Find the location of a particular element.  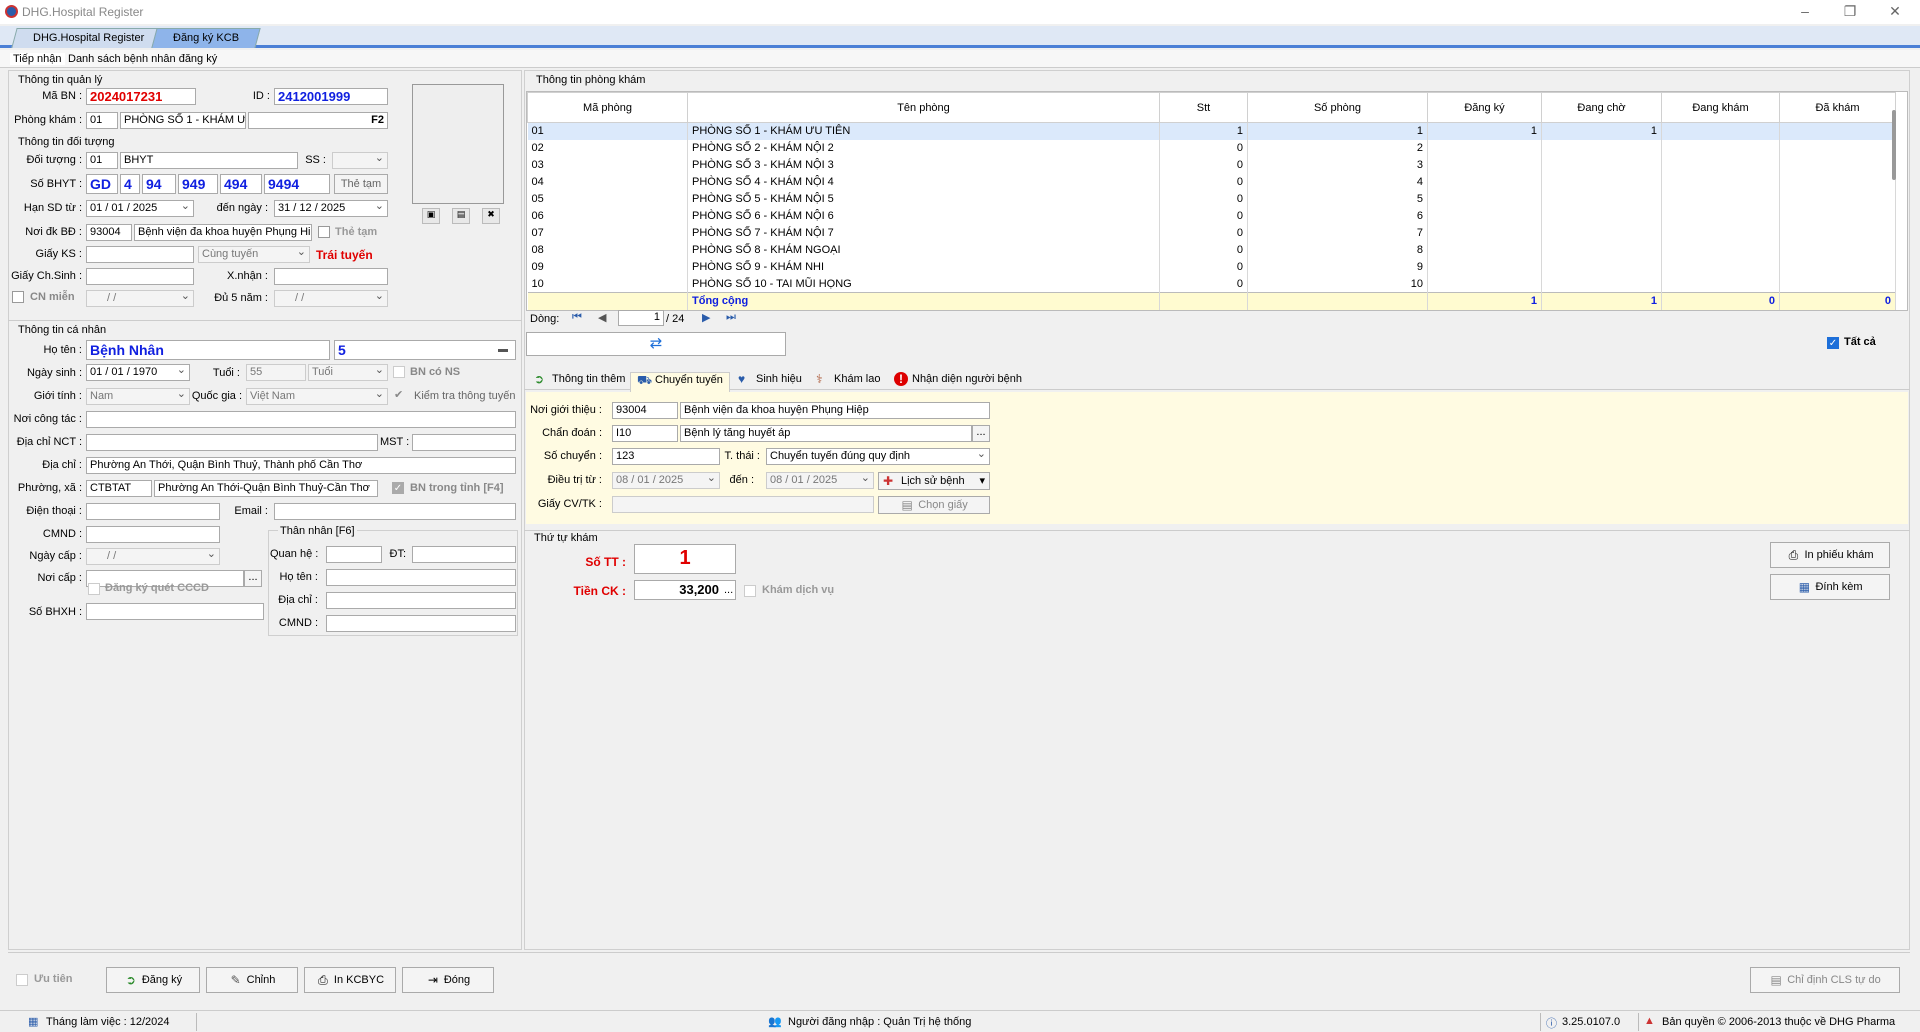

so-chuyen-field: 123 is located at coordinates (666, 456).